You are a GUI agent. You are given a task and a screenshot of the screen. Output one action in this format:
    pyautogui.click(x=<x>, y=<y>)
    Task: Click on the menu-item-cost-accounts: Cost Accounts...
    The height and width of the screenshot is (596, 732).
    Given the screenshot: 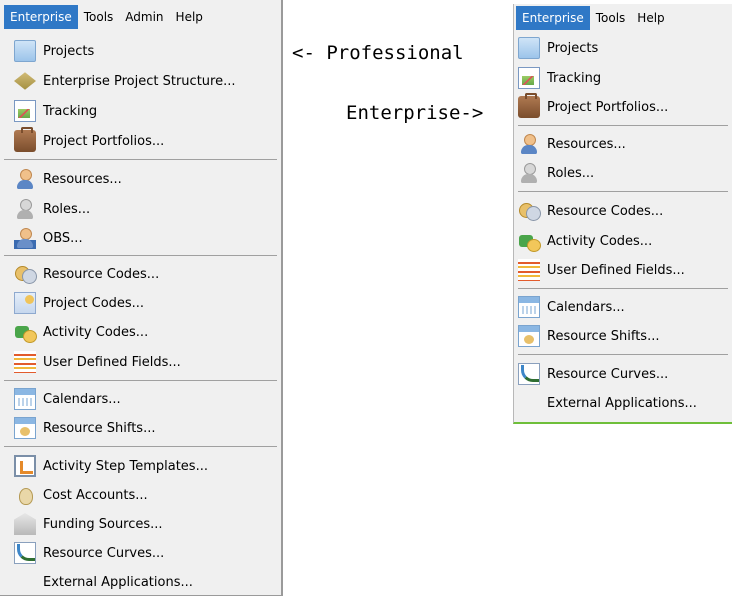 What is the action you would take?
    pyautogui.click(x=81, y=495)
    